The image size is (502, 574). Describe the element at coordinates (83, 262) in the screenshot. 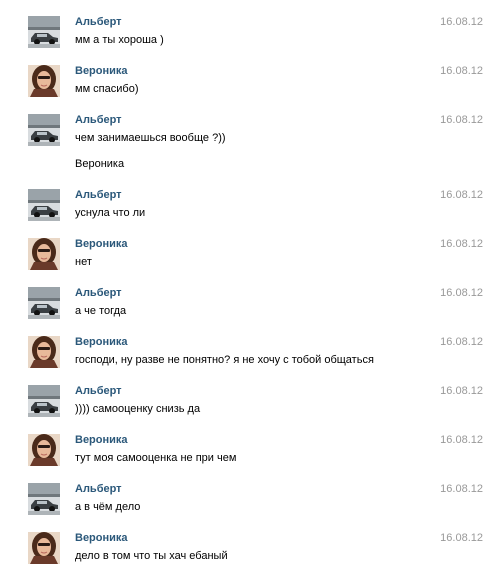

I see `message-text: нет` at that location.